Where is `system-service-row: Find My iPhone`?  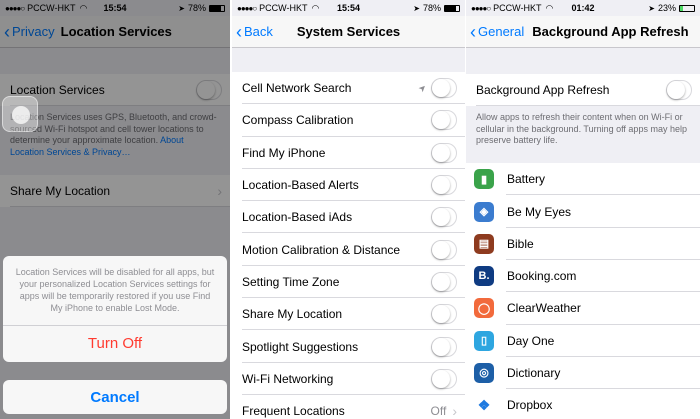
system-service-row: Find My iPhone is located at coordinates (348, 153).